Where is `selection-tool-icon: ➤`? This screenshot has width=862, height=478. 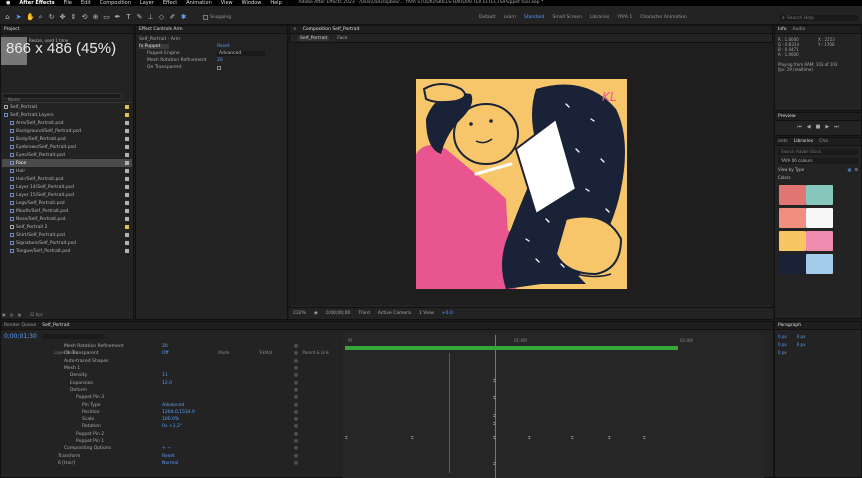 selection-tool-icon: ➤ is located at coordinates (18, 17).